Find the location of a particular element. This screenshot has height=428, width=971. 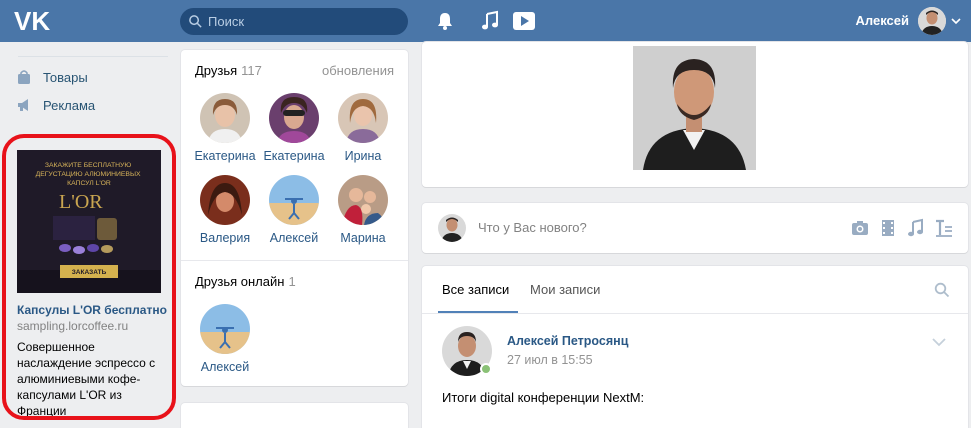

play-icon is located at coordinates (524, 21).